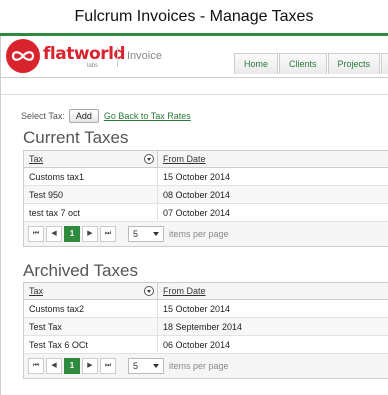 The height and width of the screenshot is (395, 388). I want to click on from-date-cell: 18 September 2014, so click(203, 327).